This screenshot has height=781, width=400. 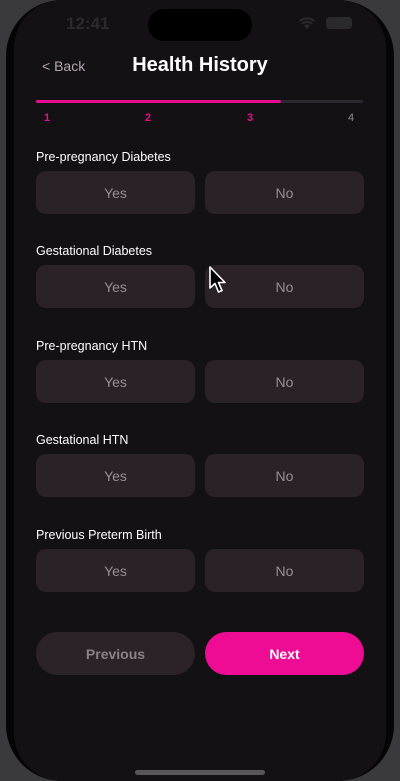 I want to click on question-pre-pregnancy-diabetes: Pre-pregnancy Diabetes Yes No, so click(x=200, y=180).